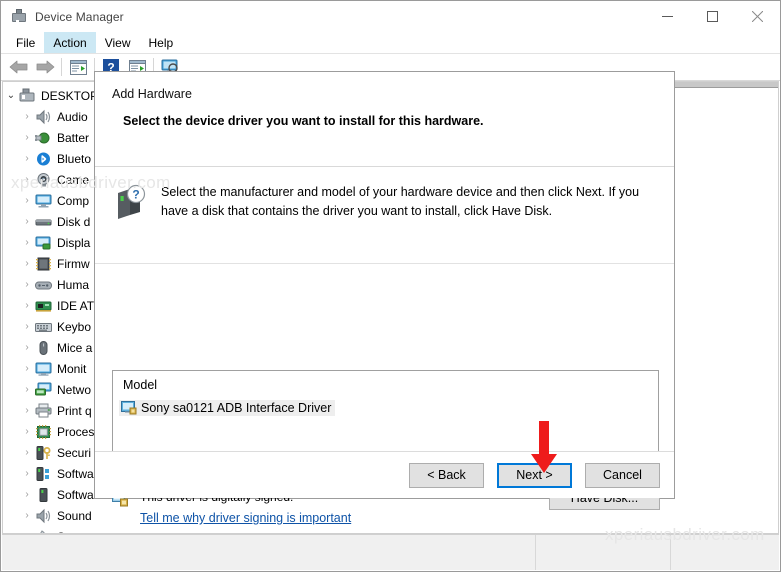  I want to click on back-icon, so click(19, 67).